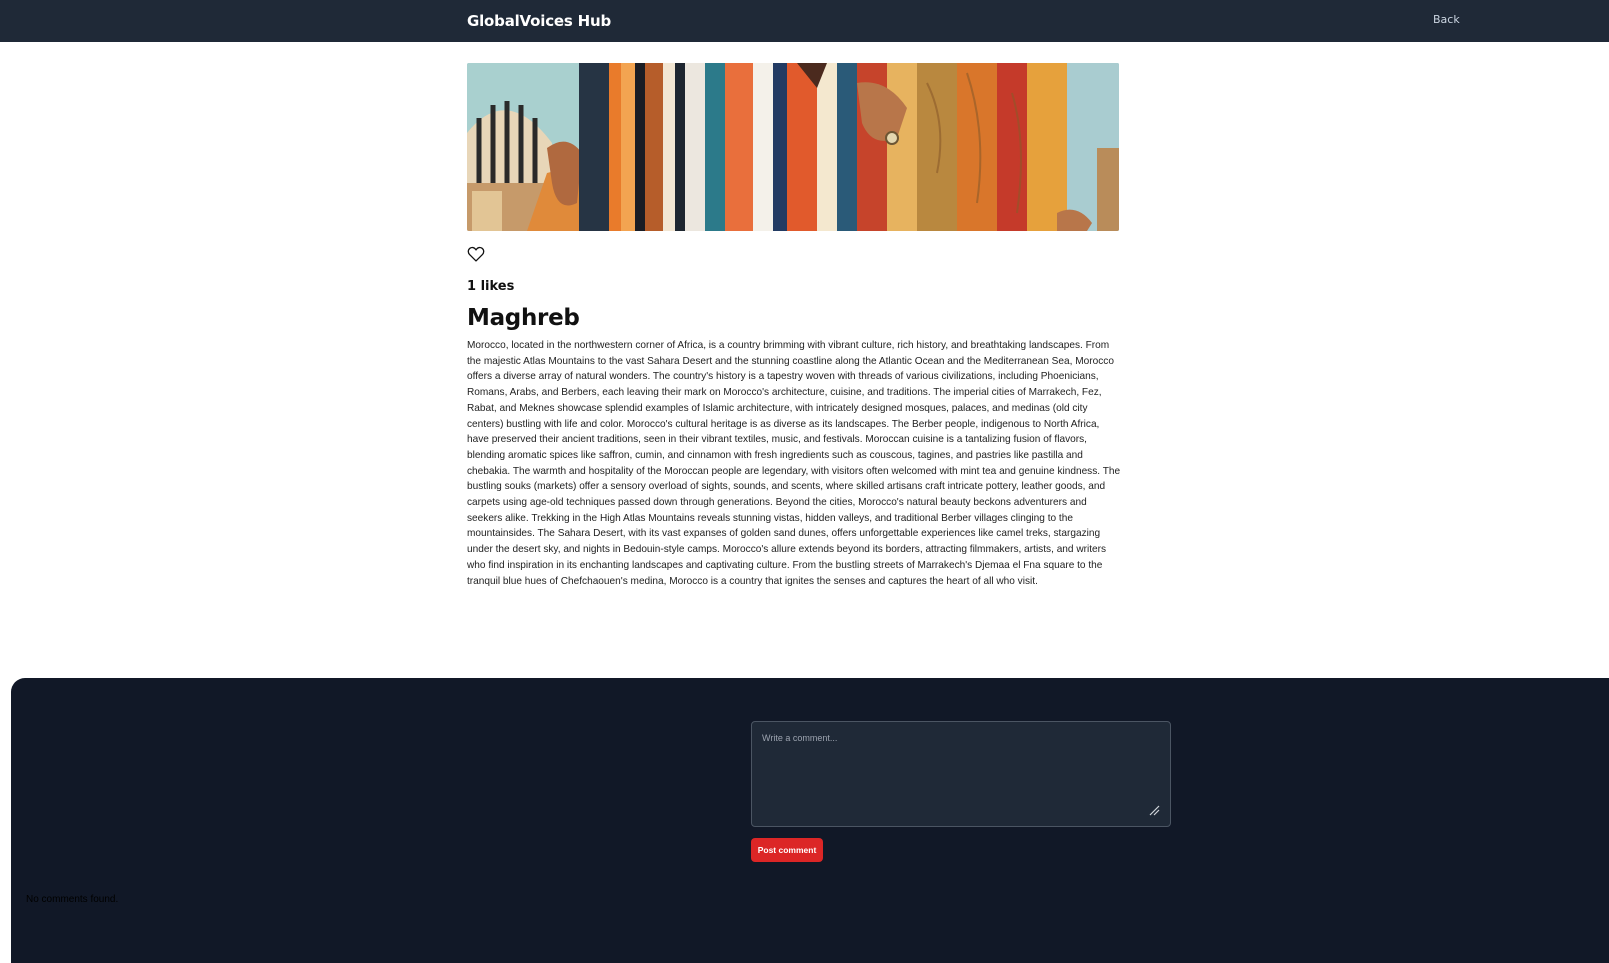  I want to click on post-comment-button: Post comment, so click(787, 850).